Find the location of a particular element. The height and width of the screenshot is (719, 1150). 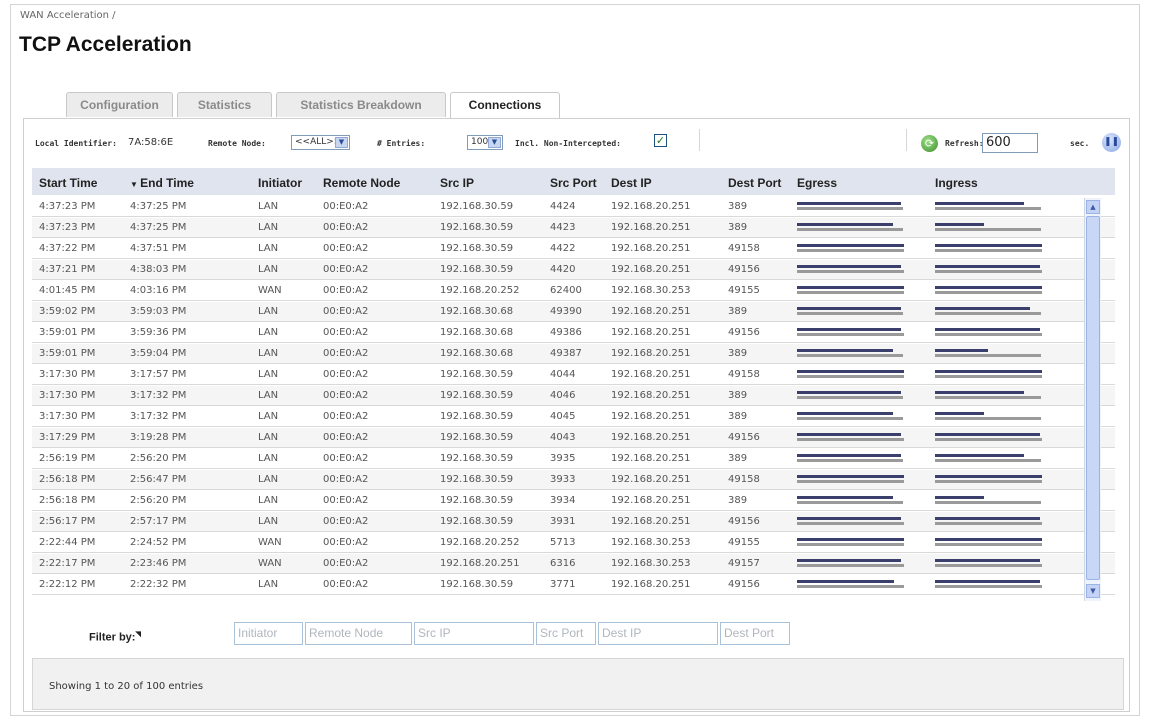

local-identifier-label: Local Identifier: is located at coordinates (76, 143).